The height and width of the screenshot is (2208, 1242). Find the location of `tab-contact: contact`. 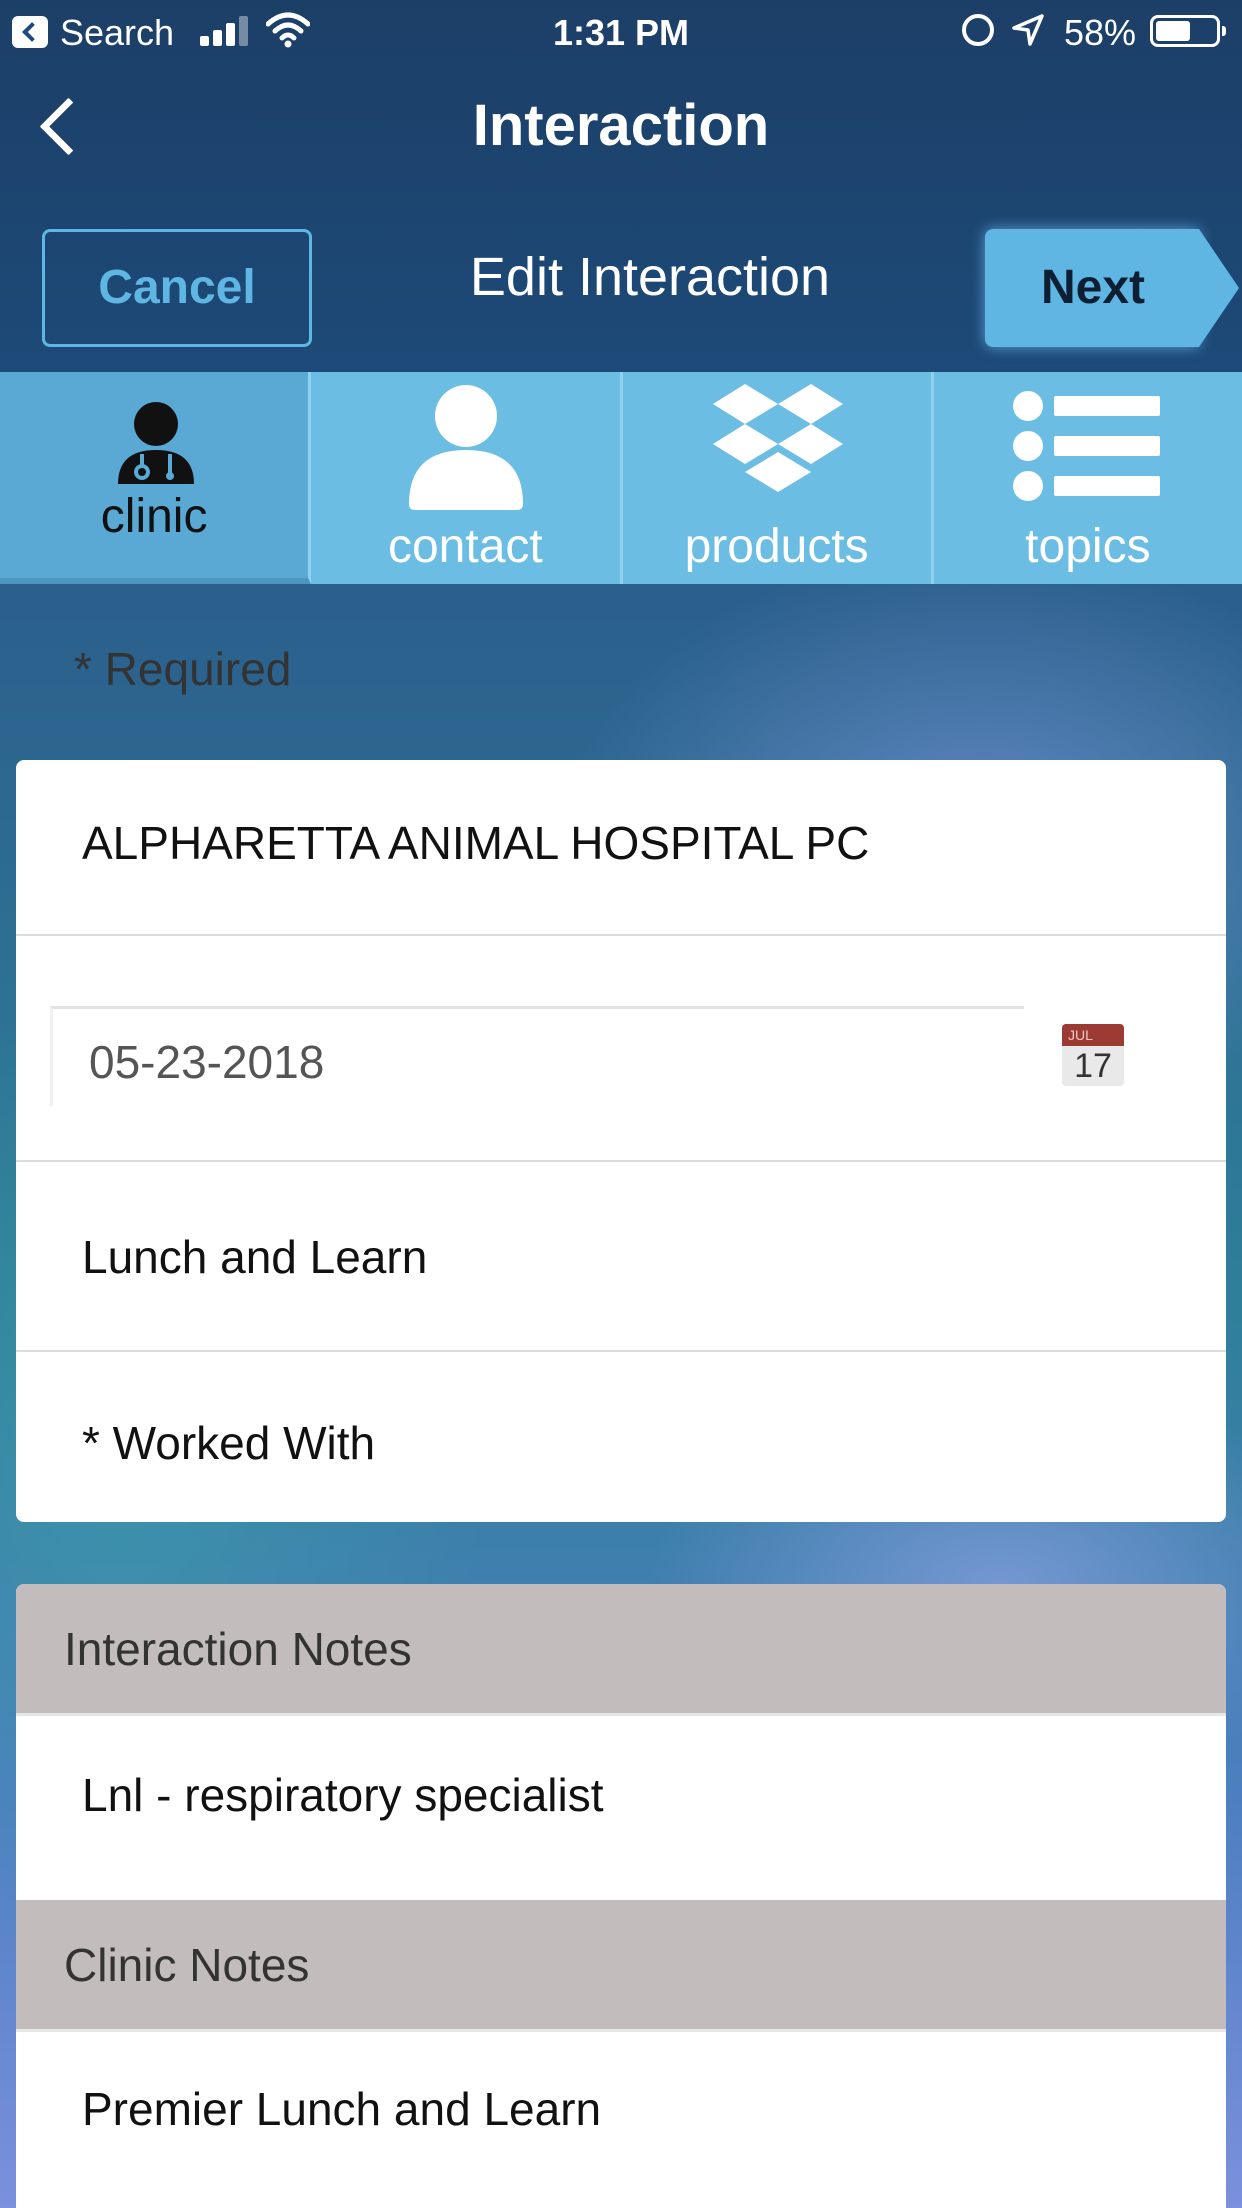

tab-contact: contact is located at coordinates (467, 478).